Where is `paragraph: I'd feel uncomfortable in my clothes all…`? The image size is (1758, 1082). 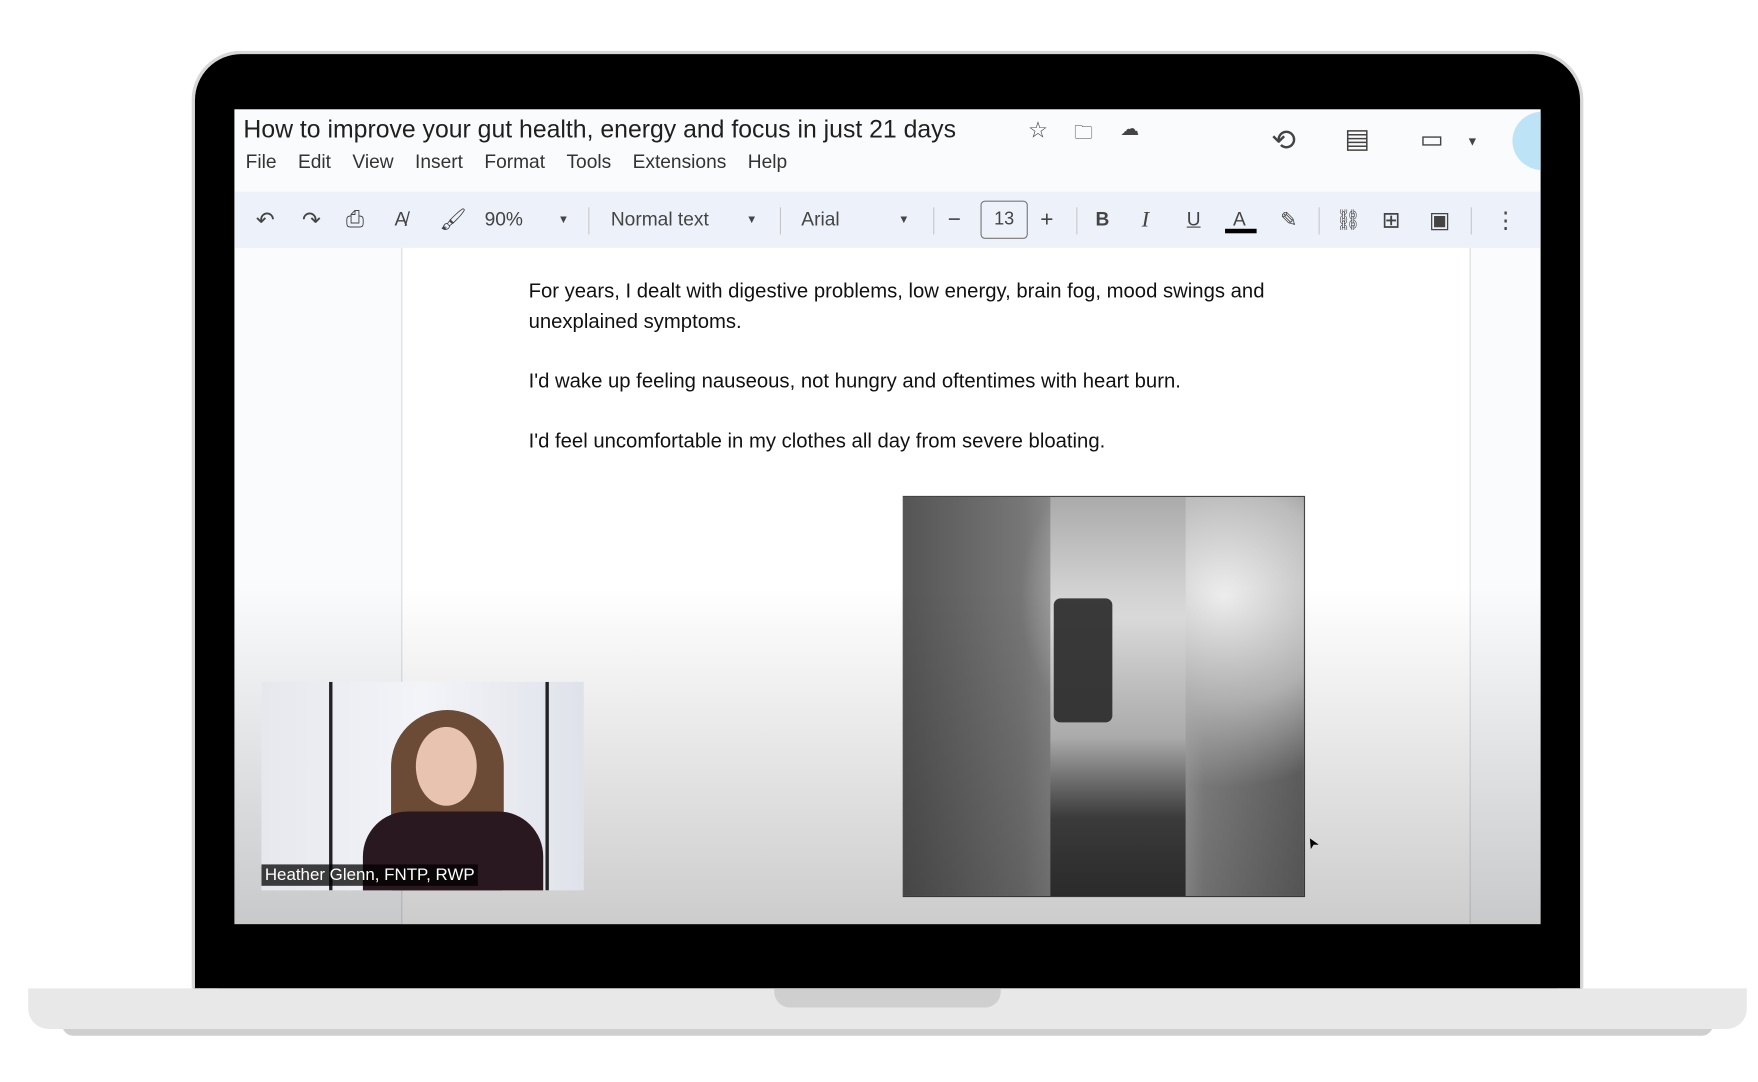
paragraph: I'd feel uncomfortable in my clothes all… is located at coordinates (817, 440).